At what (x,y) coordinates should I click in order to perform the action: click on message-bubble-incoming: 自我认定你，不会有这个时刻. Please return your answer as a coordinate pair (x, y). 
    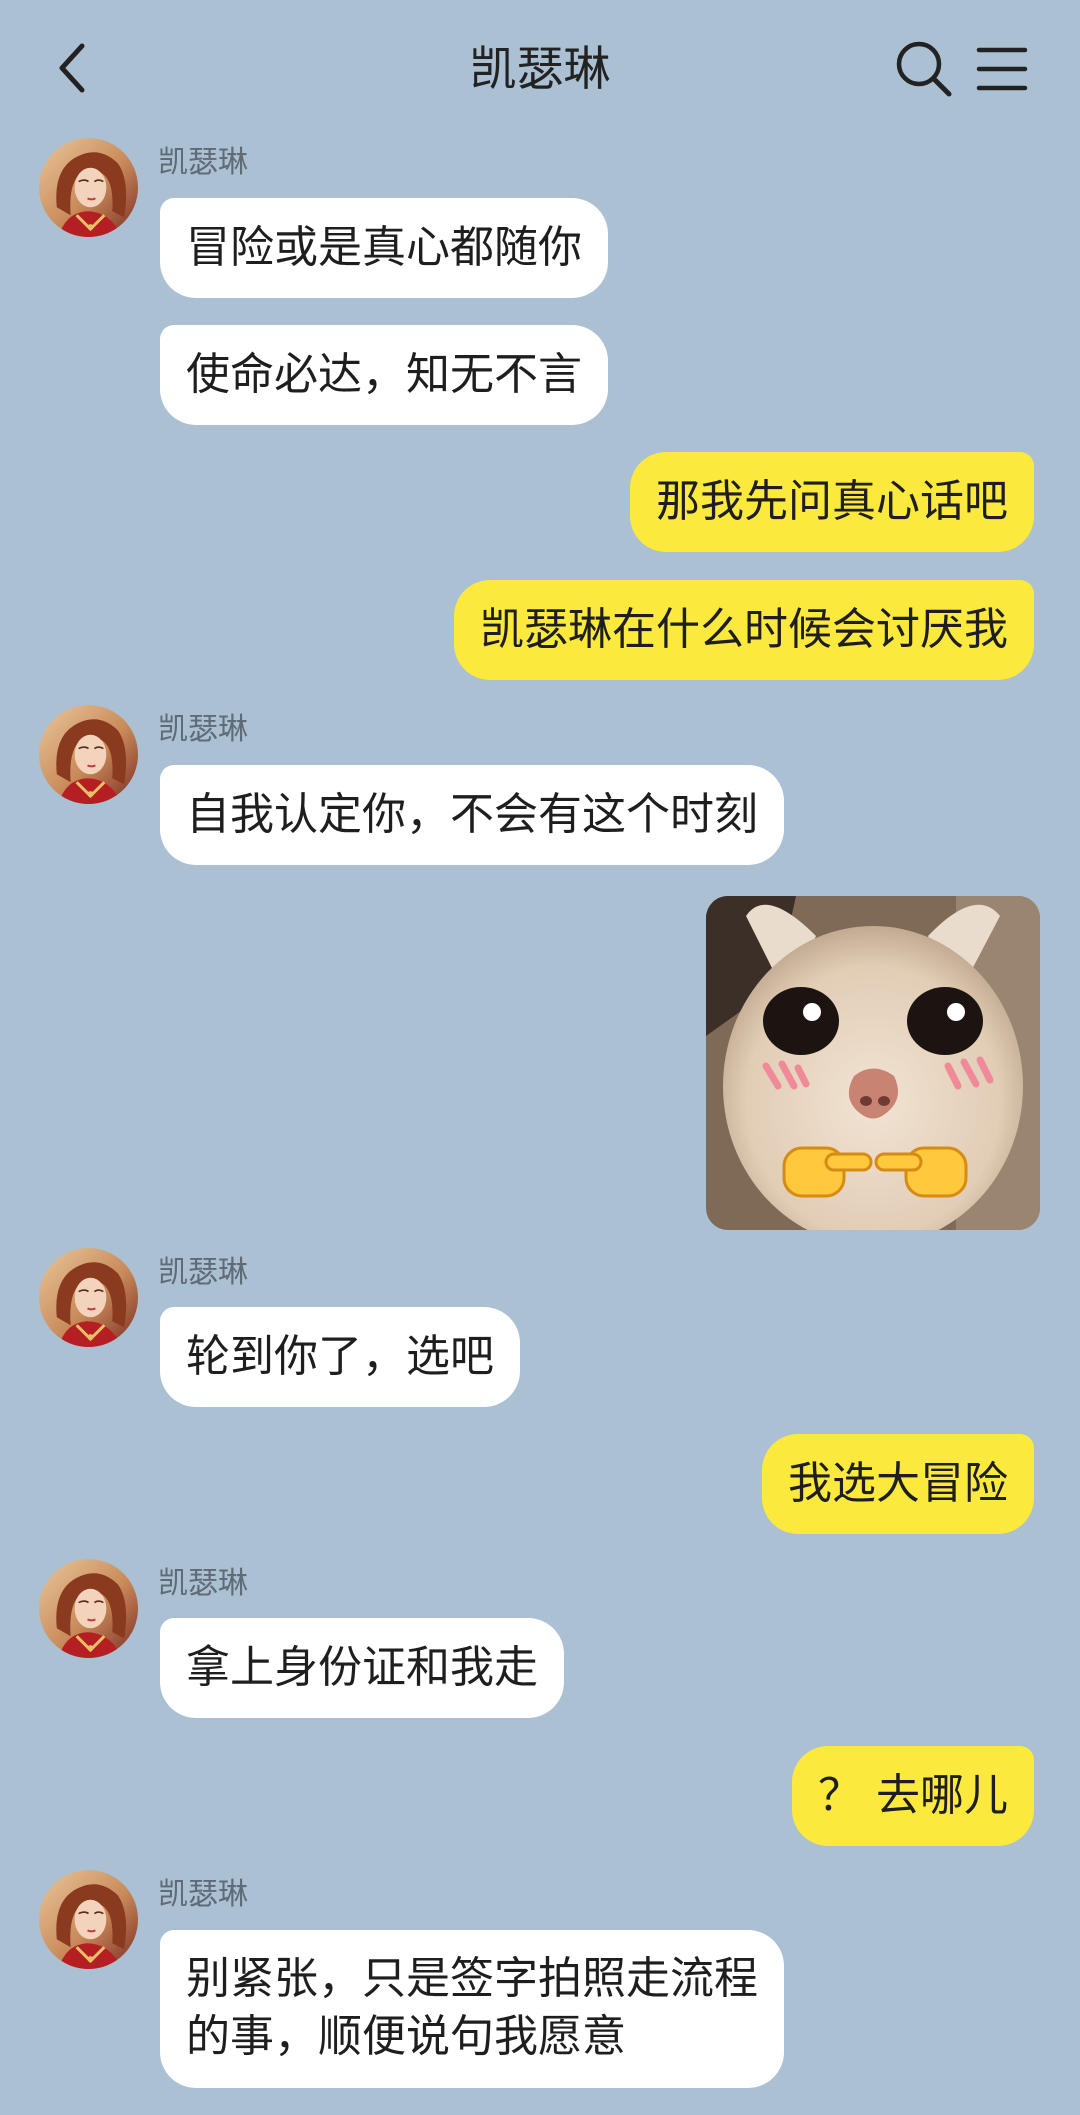
    Looking at the image, I should click on (472, 815).